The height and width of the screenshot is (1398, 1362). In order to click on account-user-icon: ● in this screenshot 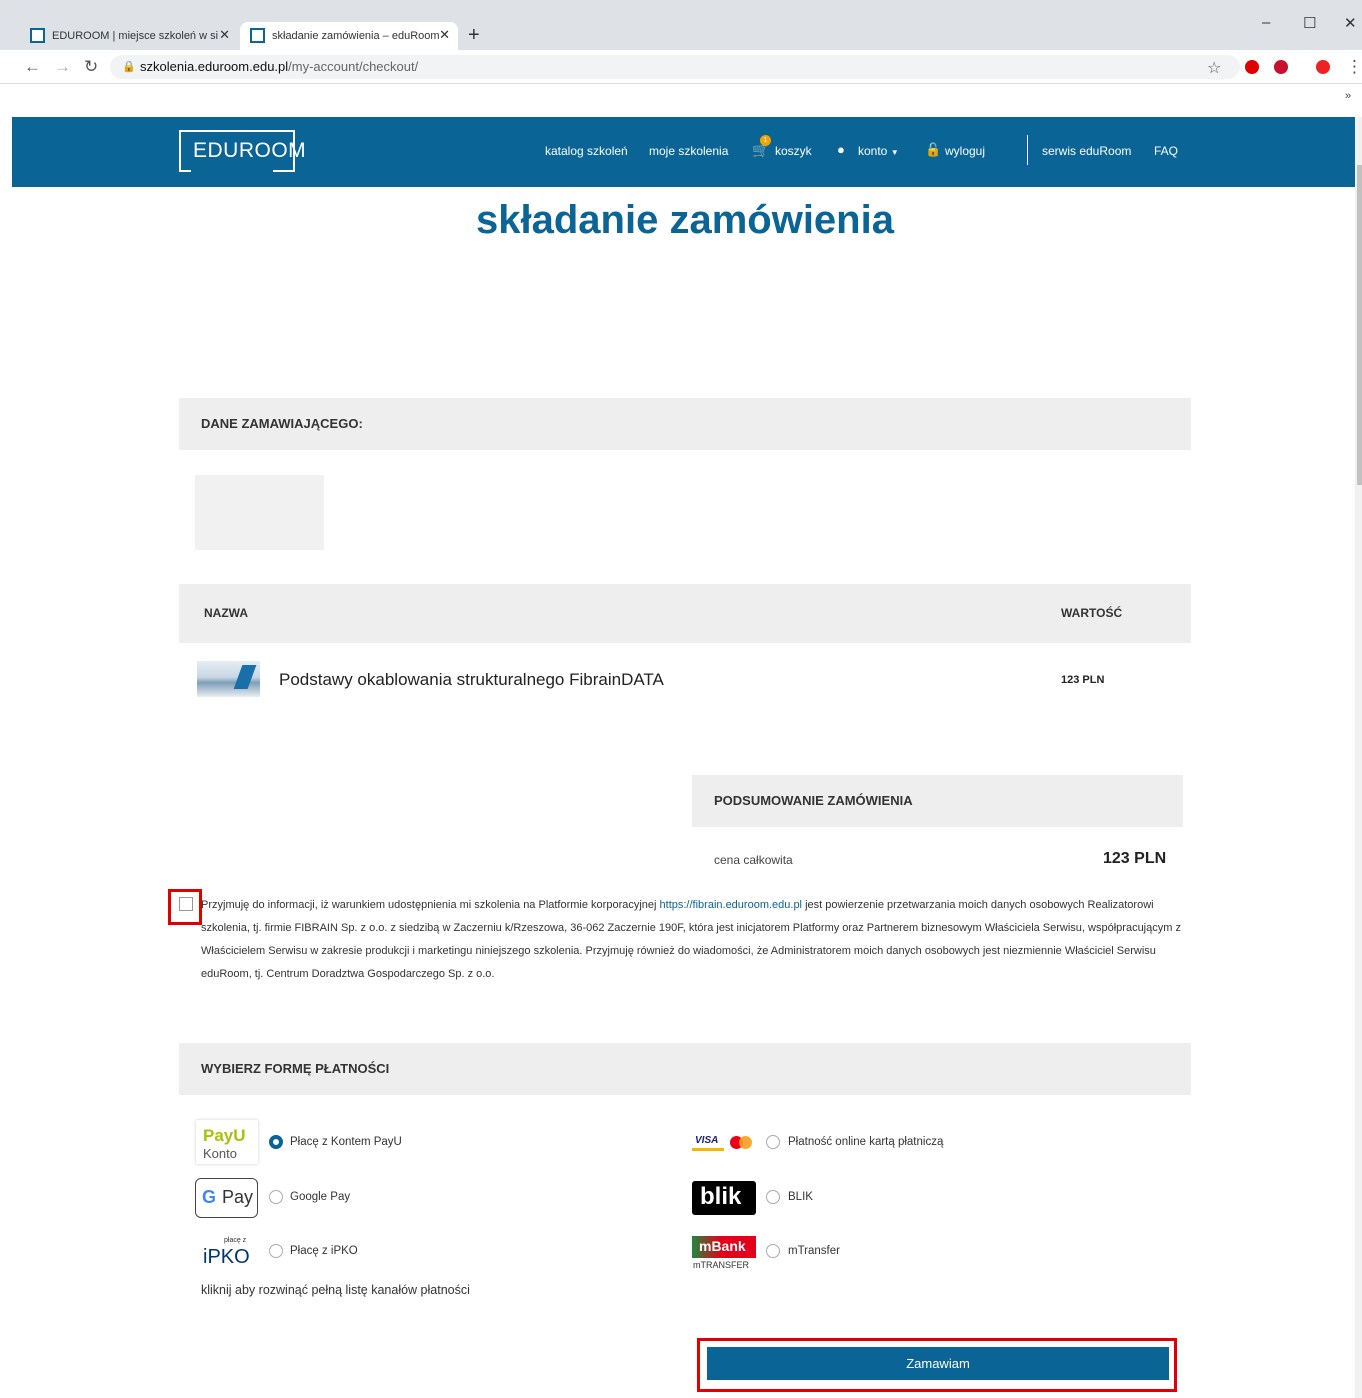, I will do `click(841, 149)`.